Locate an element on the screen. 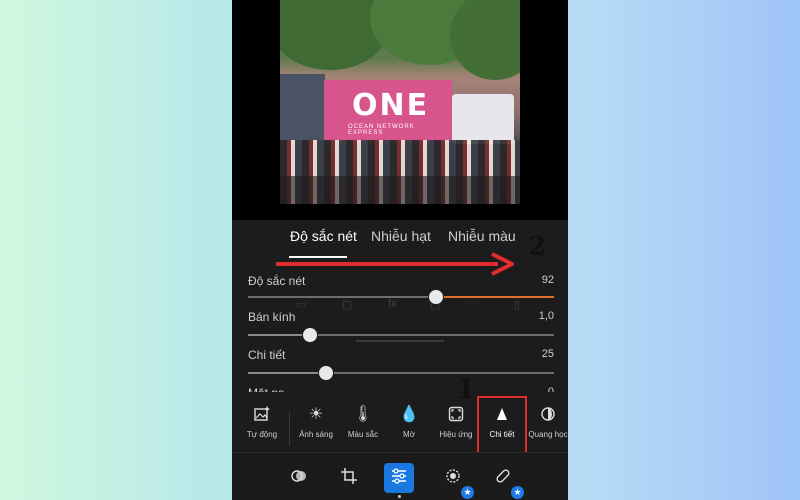 The width and height of the screenshot is (800, 500). tool-light: ☀ Ánh sáng is located at coordinates (316, 422).